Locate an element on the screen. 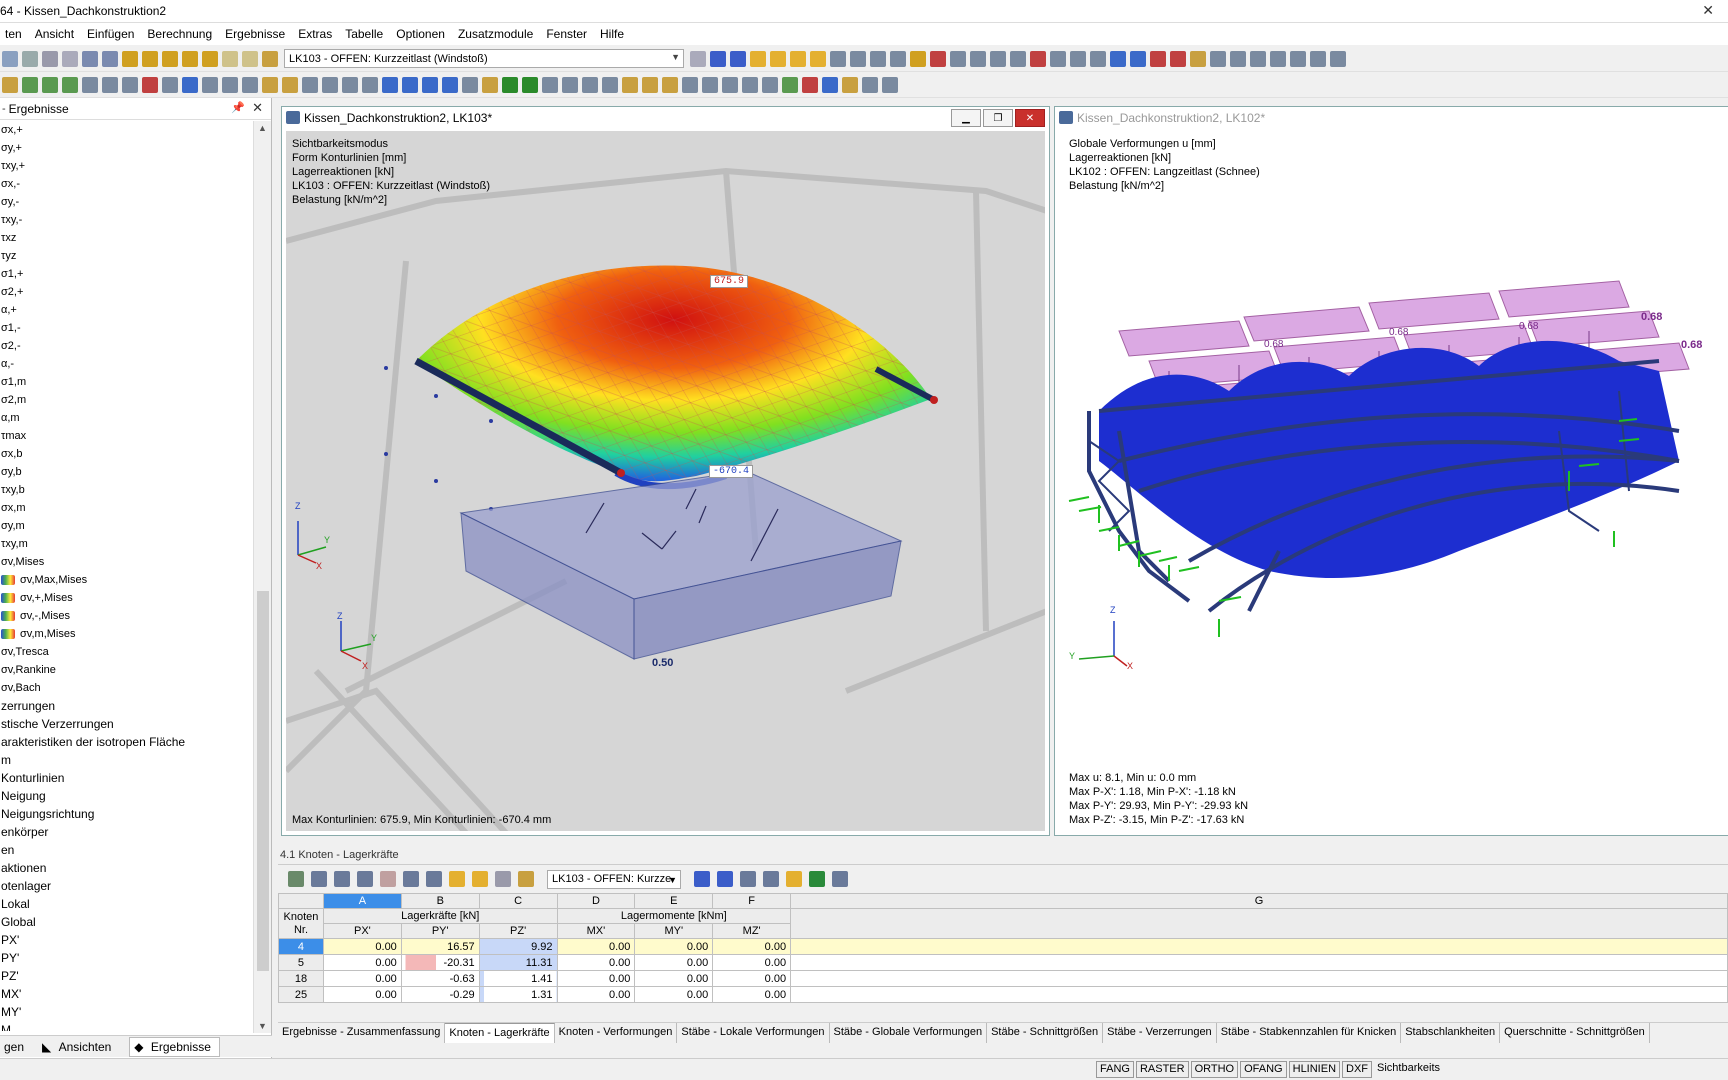 Image resolution: width=1728 pixels, height=1080 pixels. tool-z-icon is located at coordinates (1338, 58).